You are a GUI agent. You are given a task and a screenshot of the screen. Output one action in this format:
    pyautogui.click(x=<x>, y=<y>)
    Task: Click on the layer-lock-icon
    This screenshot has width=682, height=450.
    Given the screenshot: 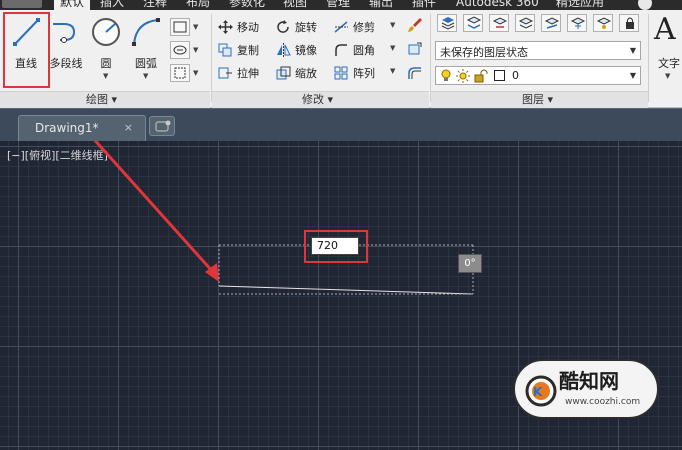 What is the action you would take?
    pyautogui.click(x=630, y=23)
    